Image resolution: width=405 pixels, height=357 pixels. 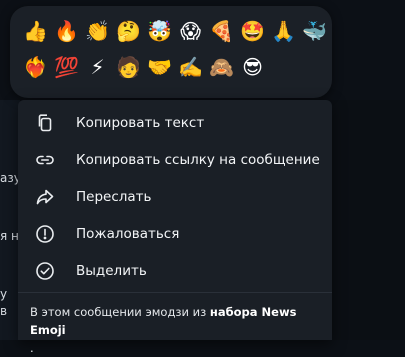 I want to click on select-icon, so click(x=45, y=271).